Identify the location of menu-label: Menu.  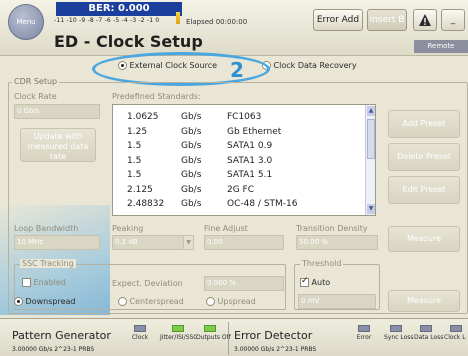
(26, 22).